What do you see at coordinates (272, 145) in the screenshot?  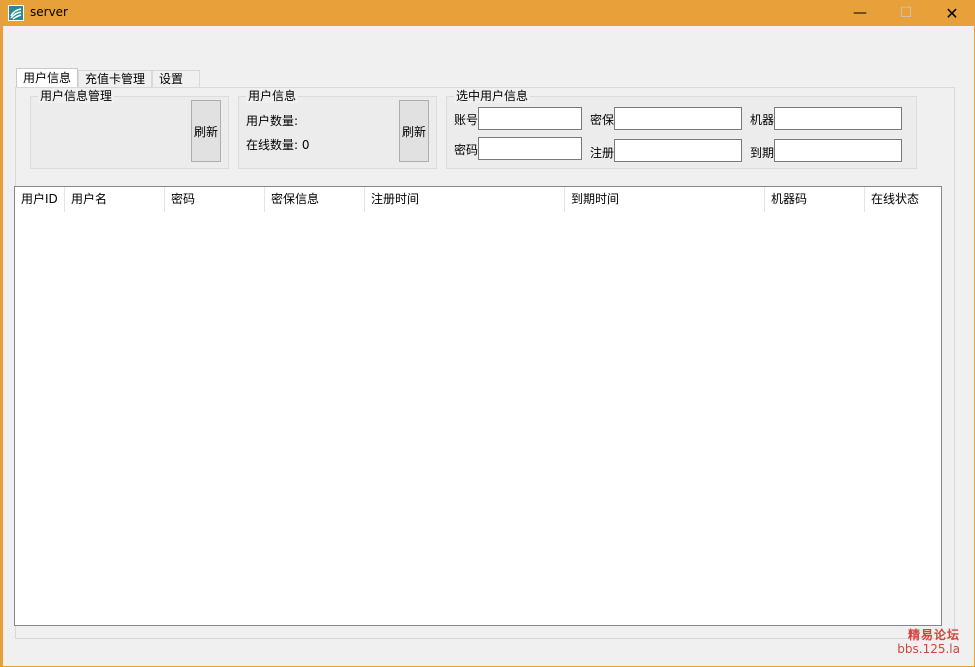 I see `online-count-text: 在线数量:` at bounding box center [272, 145].